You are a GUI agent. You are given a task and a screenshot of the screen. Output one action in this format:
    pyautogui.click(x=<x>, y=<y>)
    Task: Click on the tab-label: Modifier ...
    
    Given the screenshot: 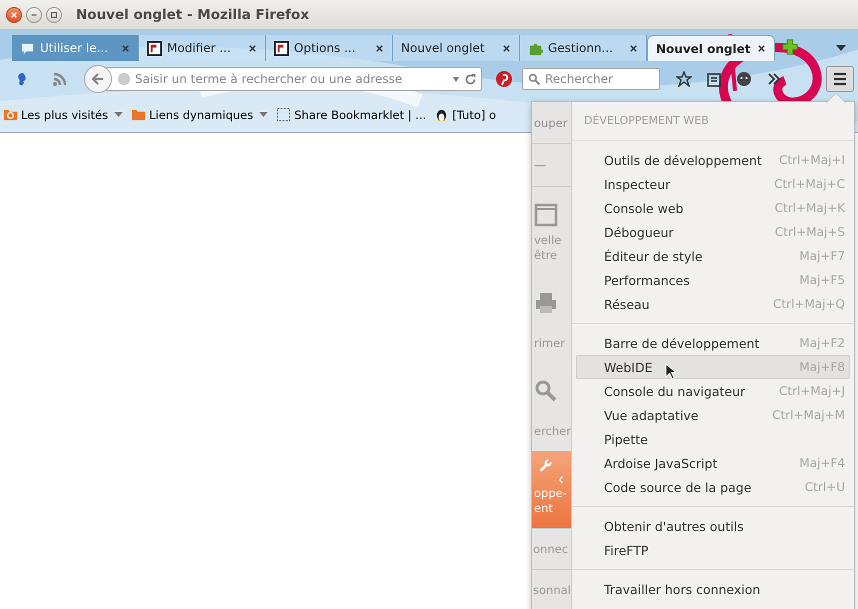 What is the action you would take?
    pyautogui.click(x=199, y=48)
    